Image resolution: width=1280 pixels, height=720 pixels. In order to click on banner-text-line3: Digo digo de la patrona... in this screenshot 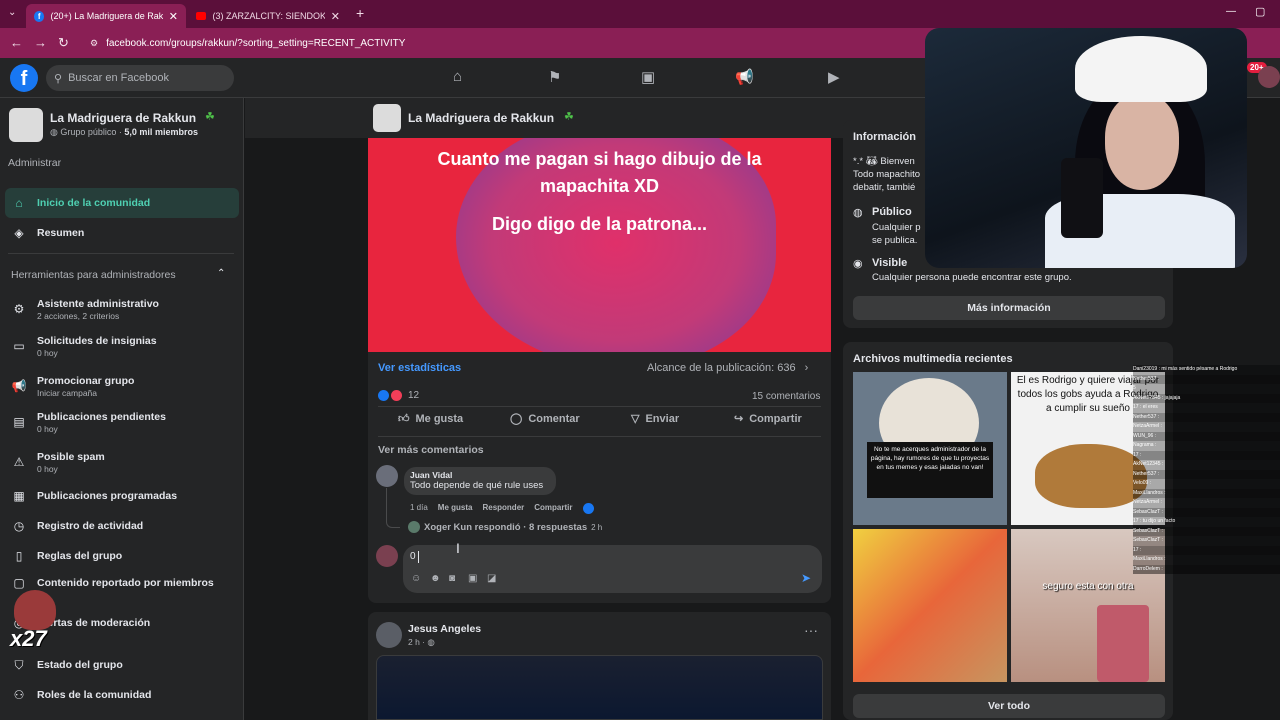, I will do `click(599, 224)`.